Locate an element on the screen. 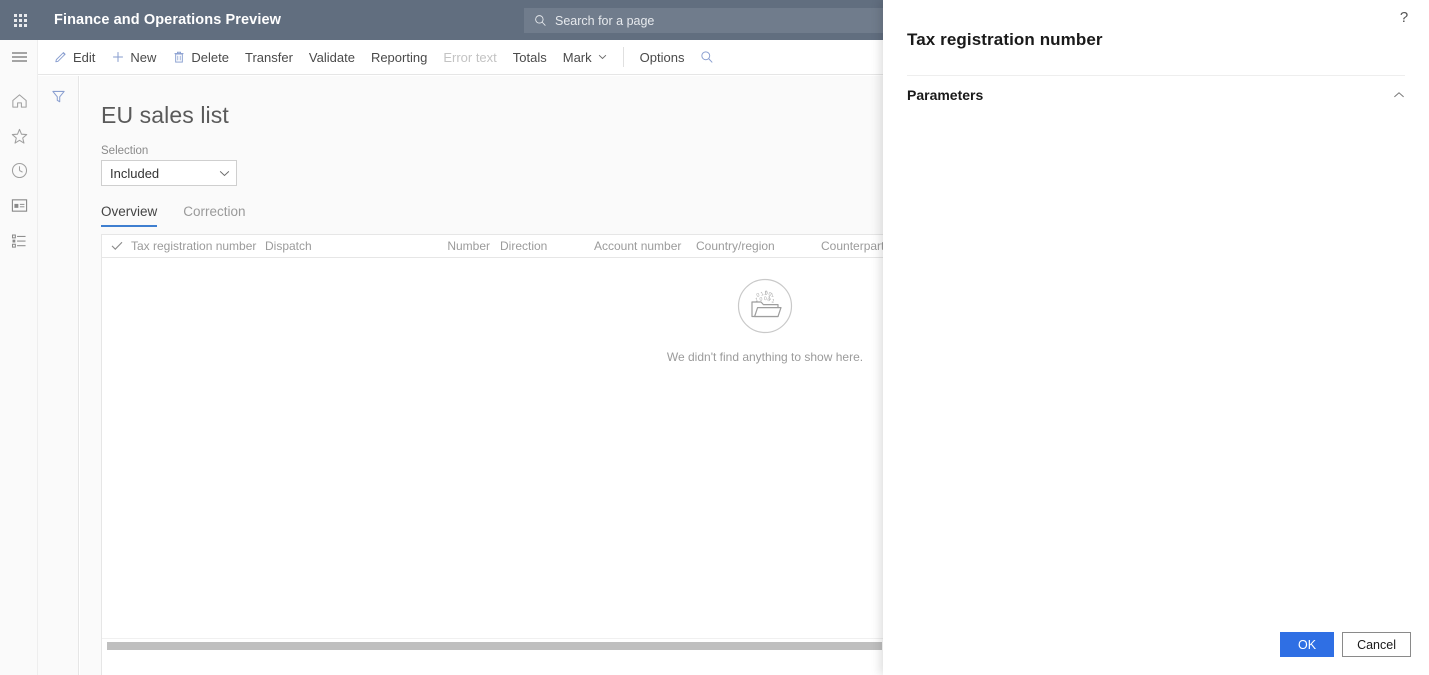  empty-folder-icon: 0 1 0 1 0 1 0 0 1 0 1 1 is located at coordinates (765, 308).